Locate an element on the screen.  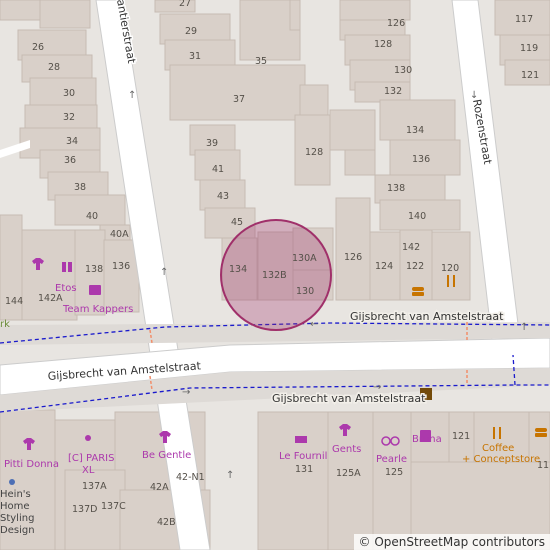
svg-text: 26 is located at coordinates (38, 47).